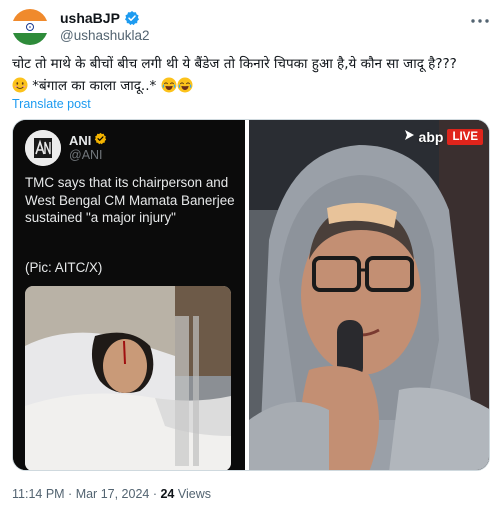  Describe the element at coordinates (128, 378) in the screenshot. I see `hospital-bed-photo` at that location.